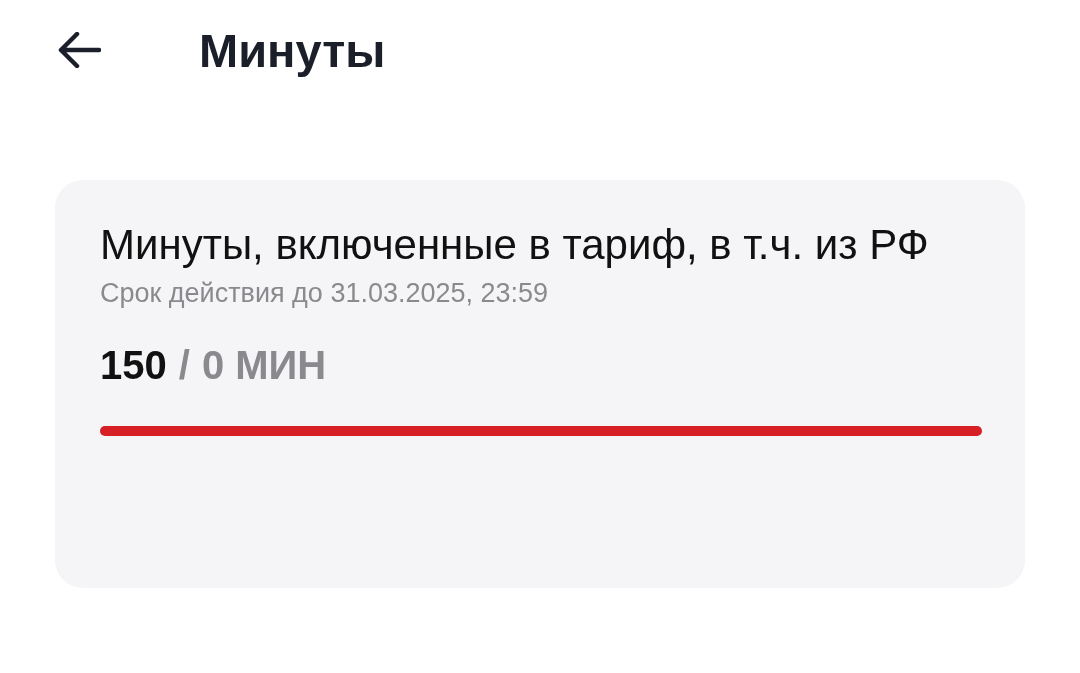 Image resolution: width=1080 pixels, height=673 pixels. I want to click on page-title: Минуты, so click(292, 50).